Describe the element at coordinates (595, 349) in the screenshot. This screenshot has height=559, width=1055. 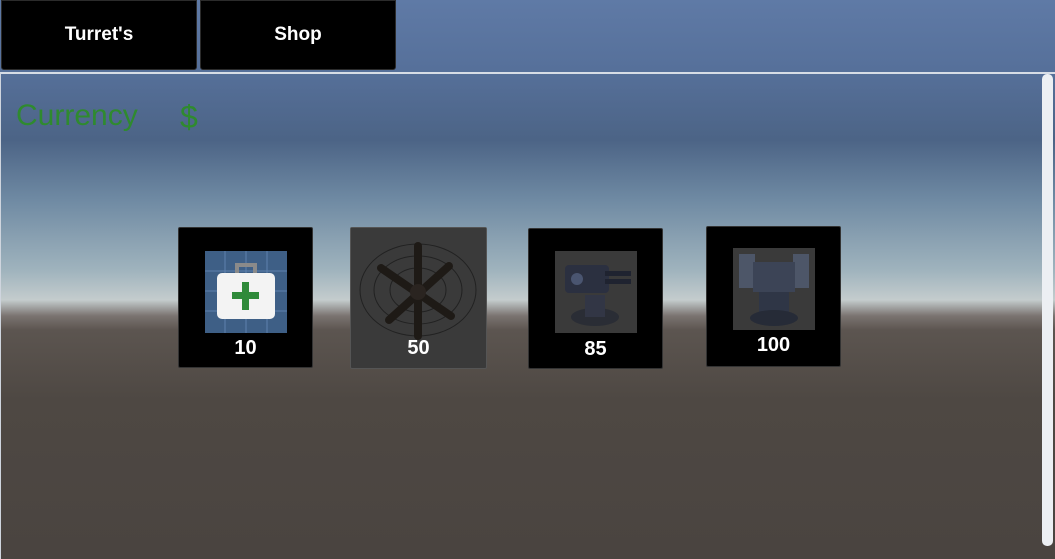
I see `item-price: 85` at that location.